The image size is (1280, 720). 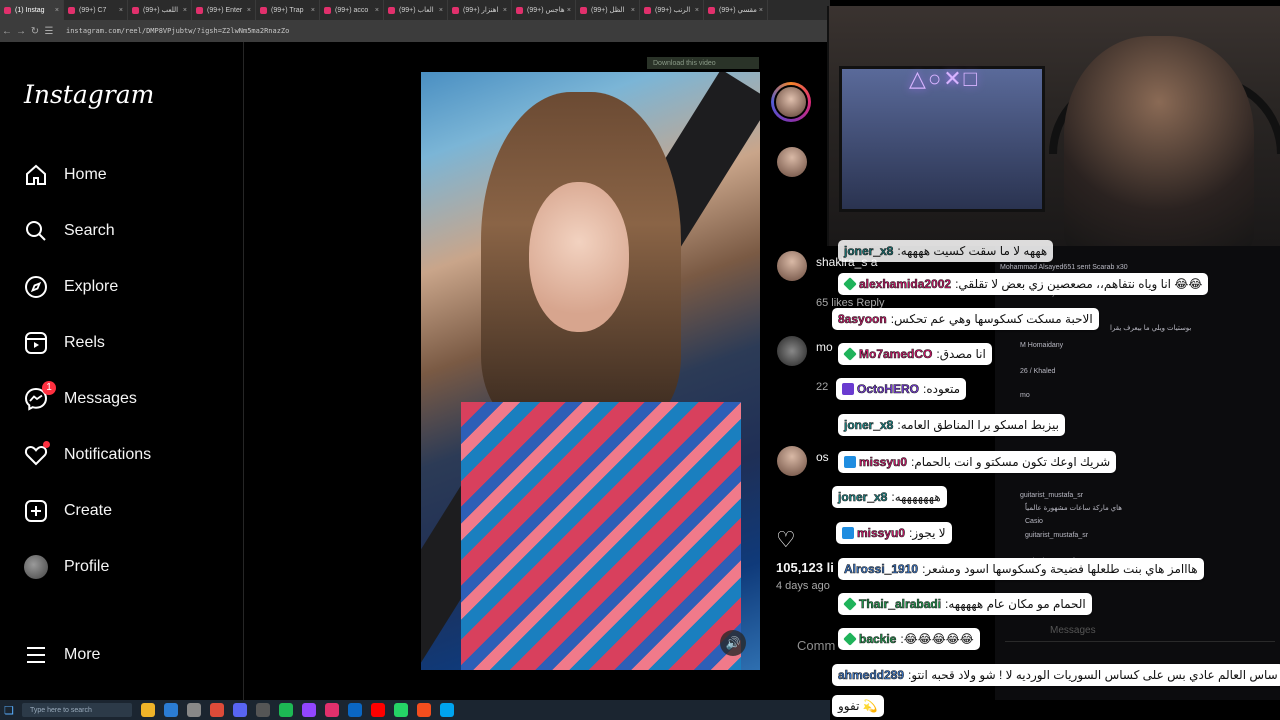 I want to click on sidebar-item-label: Create, so click(x=88, y=510).